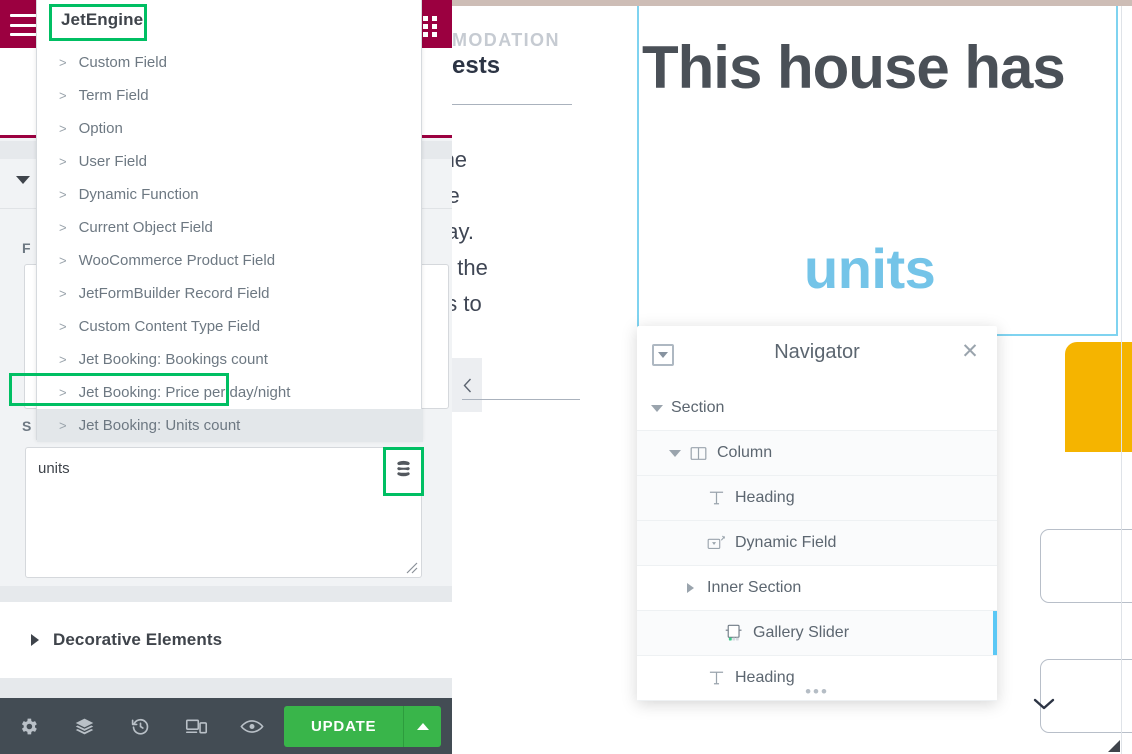 Image resolution: width=1132 pixels, height=754 pixels. I want to click on dynamic-text-field-wrapper: units, so click(223, 512).